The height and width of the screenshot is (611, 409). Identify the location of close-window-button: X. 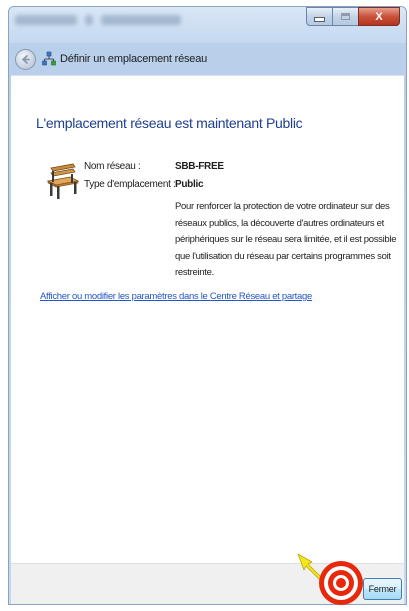
(379, 16).